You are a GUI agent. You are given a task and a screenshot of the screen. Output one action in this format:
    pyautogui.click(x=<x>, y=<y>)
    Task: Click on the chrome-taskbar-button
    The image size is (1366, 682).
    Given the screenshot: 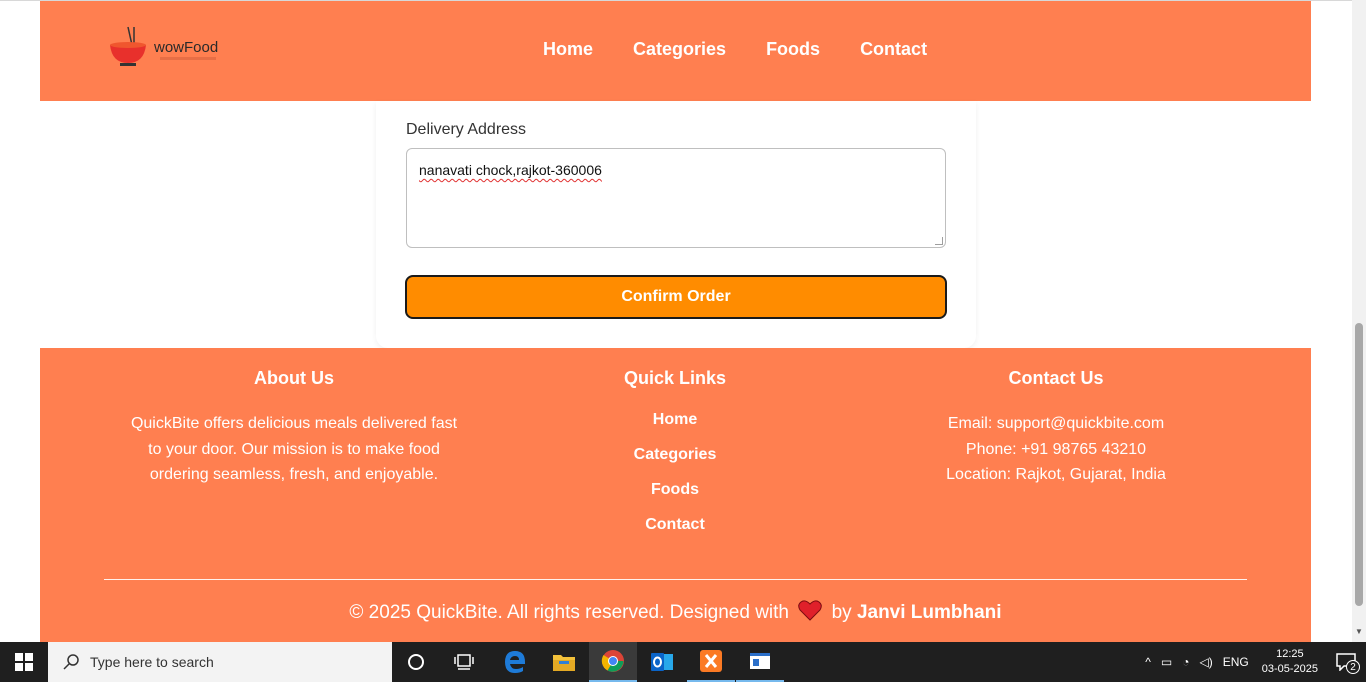 What is the action you would take?
    pyautogui.click(x=613, y=662)
    